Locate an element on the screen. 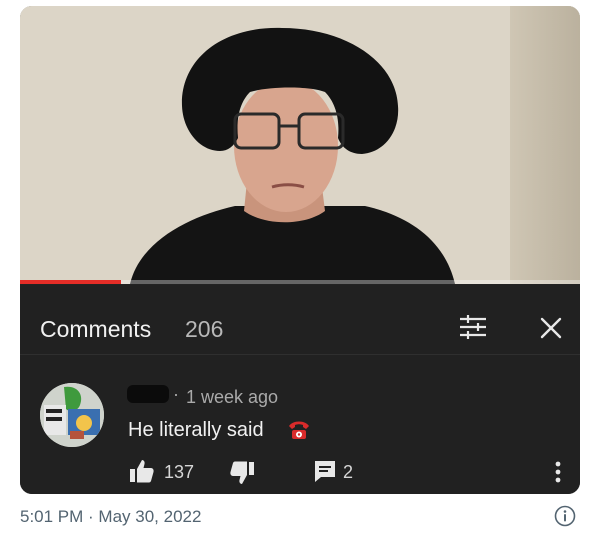  reply-icon is located at coordinates (325, 471).